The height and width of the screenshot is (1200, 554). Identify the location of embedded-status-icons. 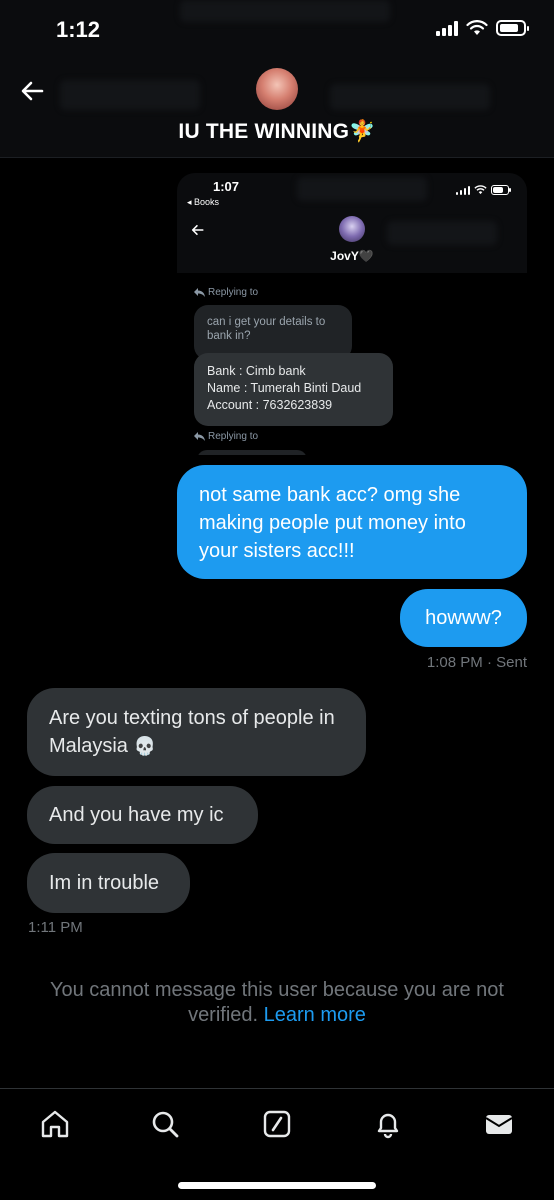
(483, 190).